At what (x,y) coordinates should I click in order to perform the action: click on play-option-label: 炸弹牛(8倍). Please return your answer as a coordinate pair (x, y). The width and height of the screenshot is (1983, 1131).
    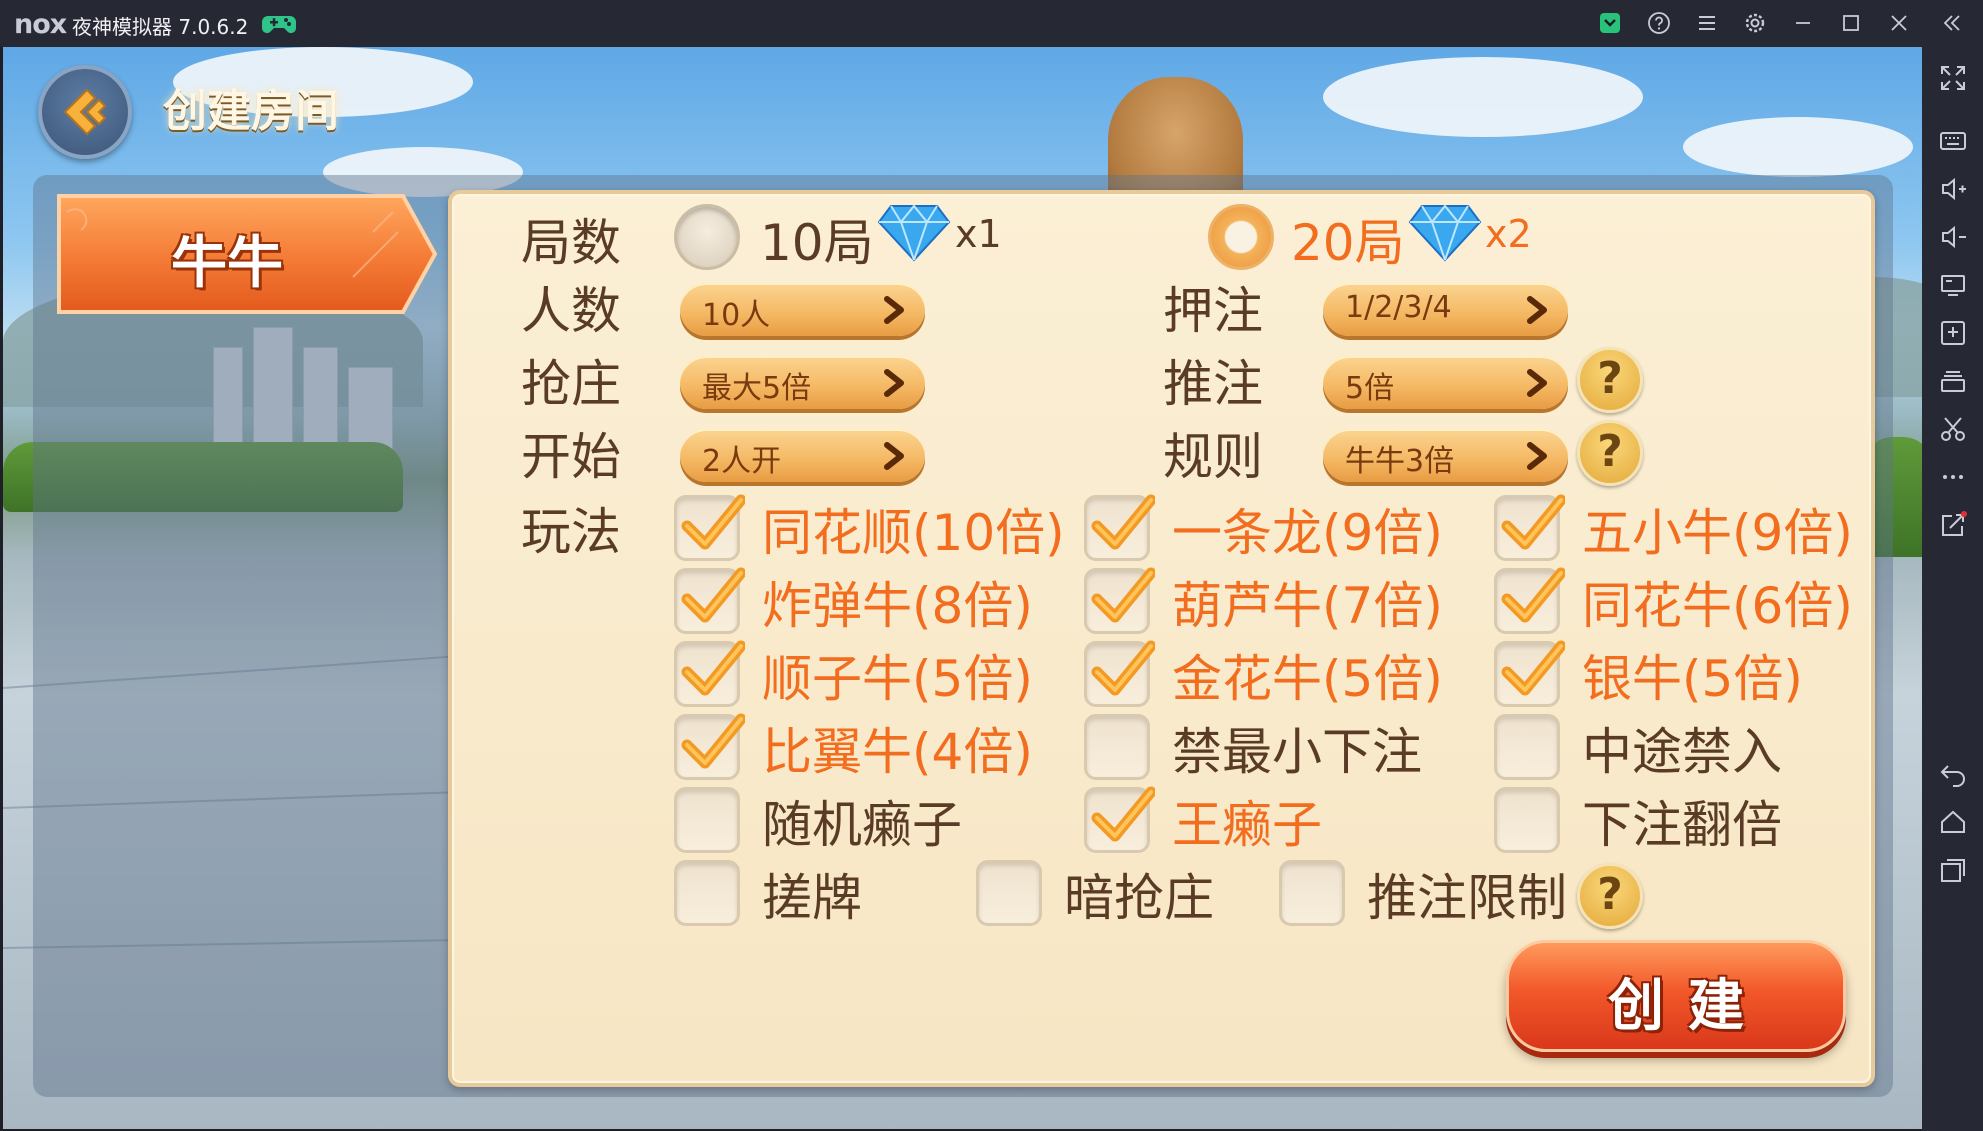
    Looking at the image, I should click on (897, 606).